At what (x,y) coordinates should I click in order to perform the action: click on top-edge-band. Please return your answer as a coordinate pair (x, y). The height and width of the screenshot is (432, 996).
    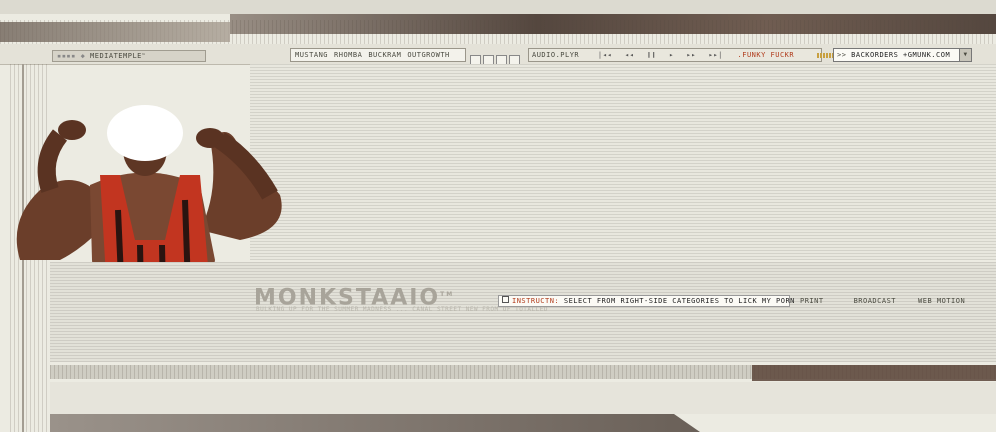
    Looking at the image, I should click on (498, 7).